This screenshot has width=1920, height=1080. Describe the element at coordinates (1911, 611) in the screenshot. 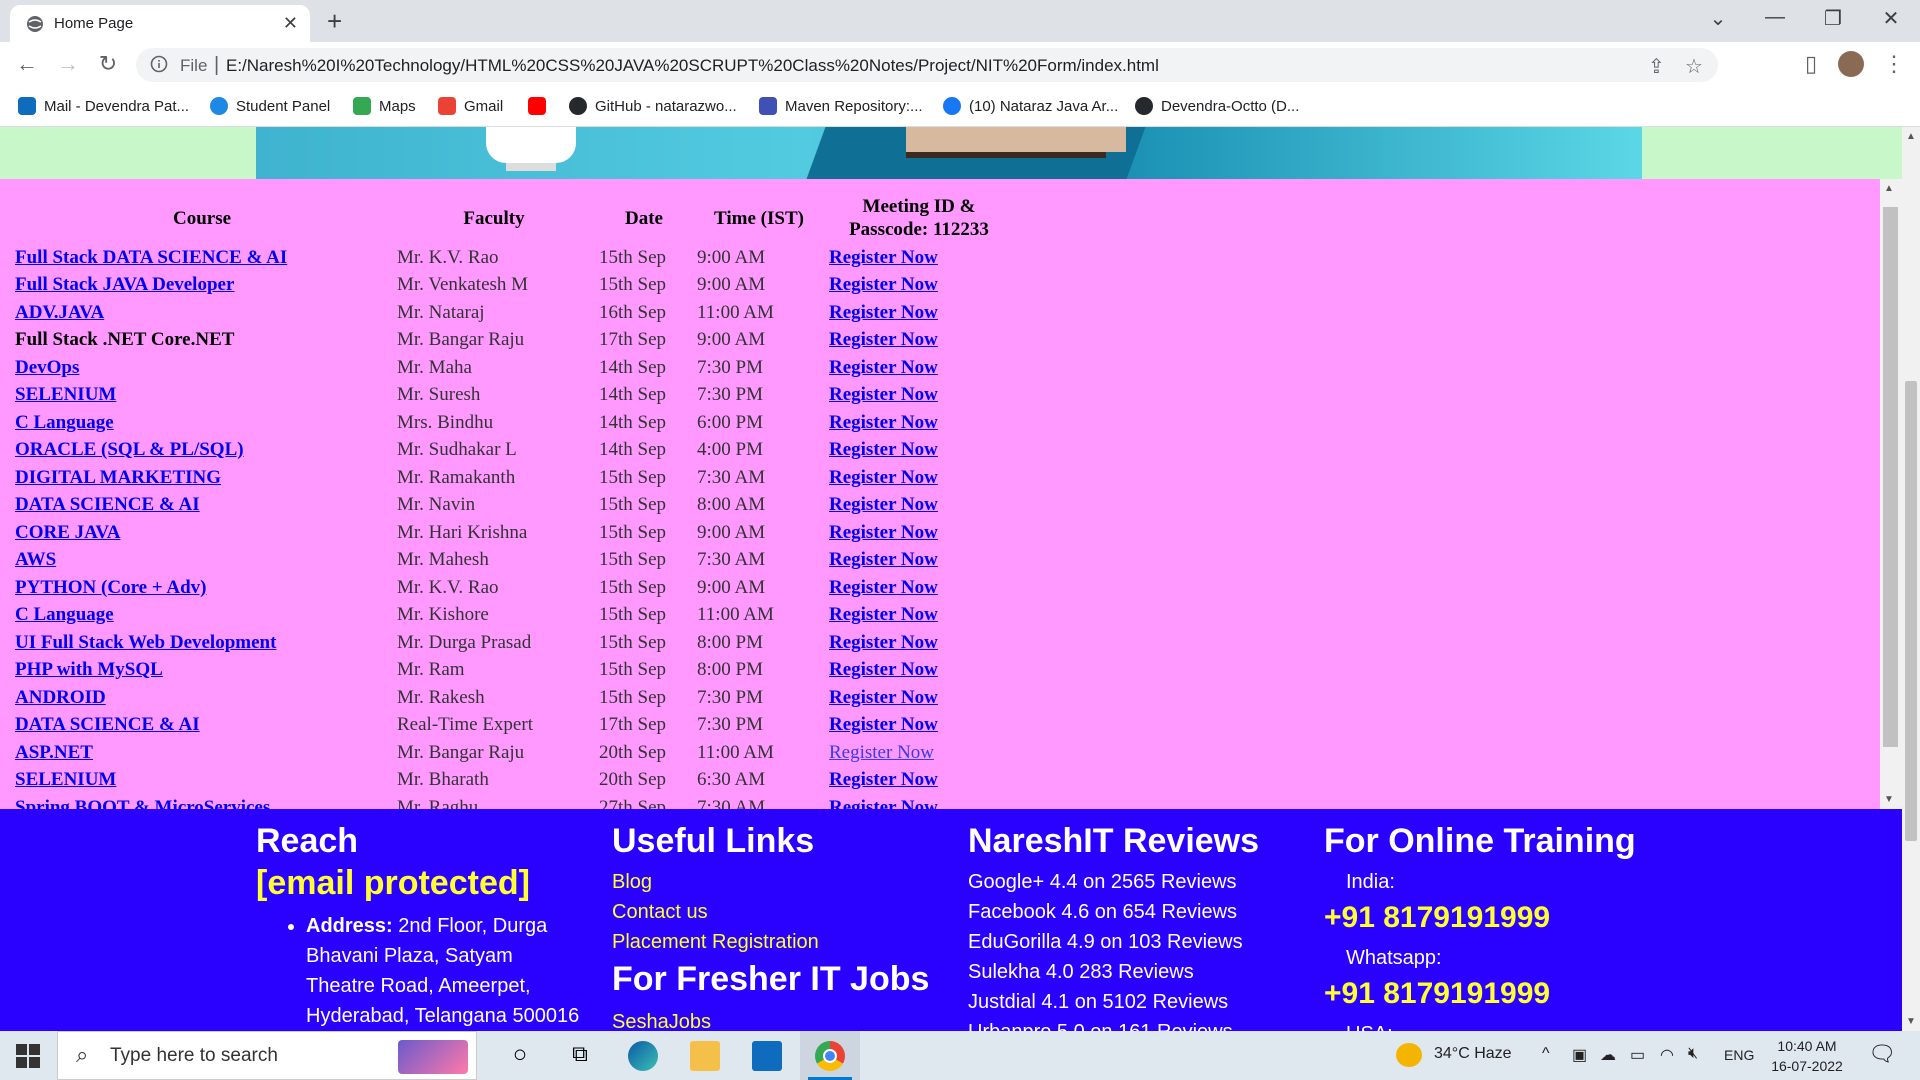

I see `page-scrollbar-thumb` at that location.